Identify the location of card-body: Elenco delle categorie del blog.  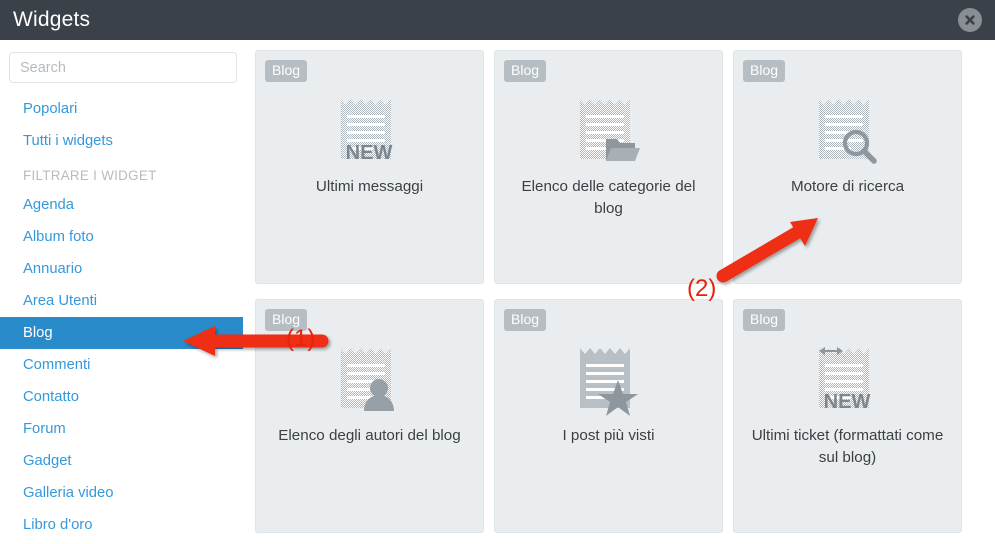
(608, 154).